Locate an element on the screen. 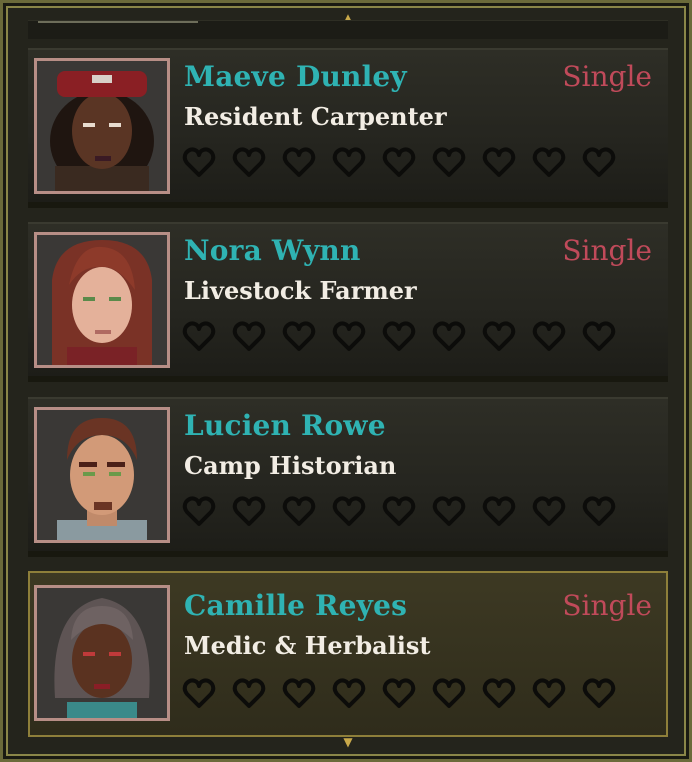 This screenshot has width=692, height=762. villager-role: Medic & Herbalist is located at coordinates (307, 645).